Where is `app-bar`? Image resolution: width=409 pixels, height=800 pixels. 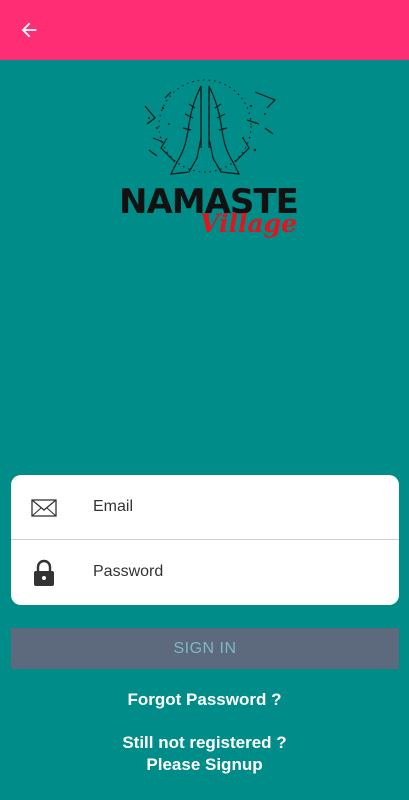
app-bar is located at coordinates (204, 30).